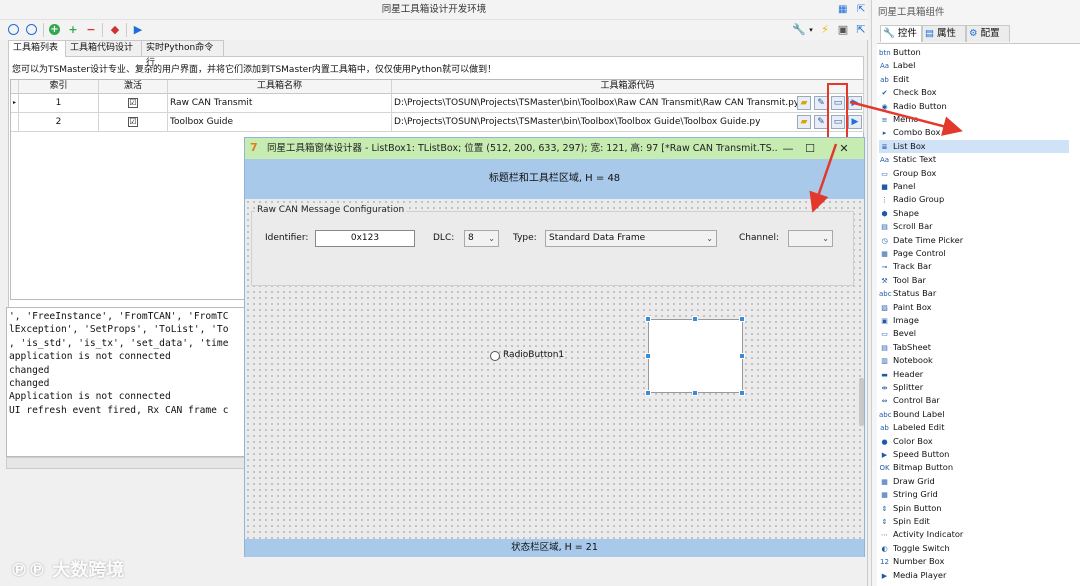 The height and width of the screenshot is (586, 1080). I want to click on minimize-icon: —, so click(788, 148).